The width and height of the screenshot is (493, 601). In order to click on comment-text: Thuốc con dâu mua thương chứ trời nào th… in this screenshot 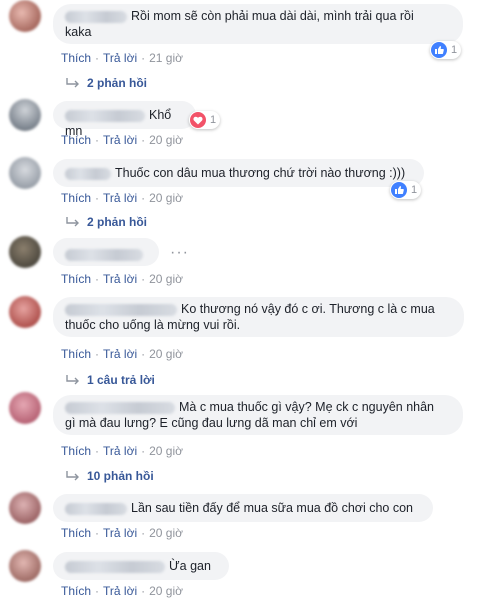, I will do `click(260, 173)`.